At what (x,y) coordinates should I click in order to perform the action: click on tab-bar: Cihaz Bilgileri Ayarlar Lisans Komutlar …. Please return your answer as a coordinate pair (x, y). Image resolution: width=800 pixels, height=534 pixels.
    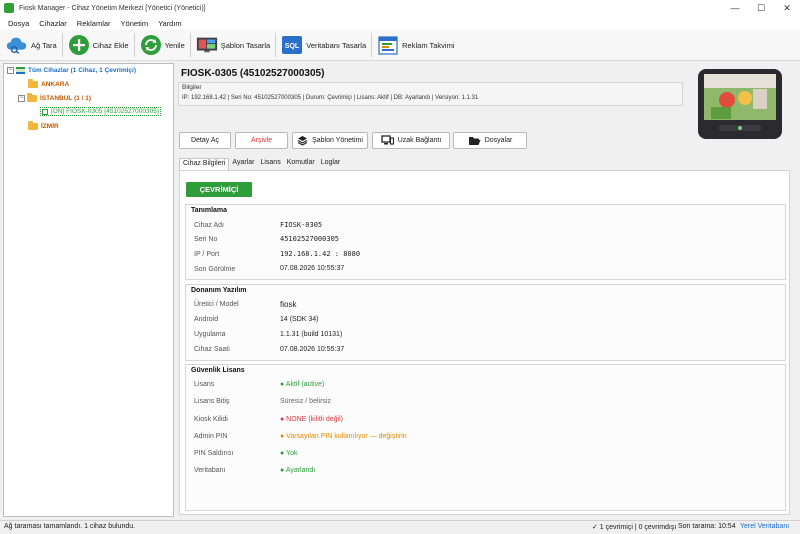
    Looking at the image, I should click on (261, 164).